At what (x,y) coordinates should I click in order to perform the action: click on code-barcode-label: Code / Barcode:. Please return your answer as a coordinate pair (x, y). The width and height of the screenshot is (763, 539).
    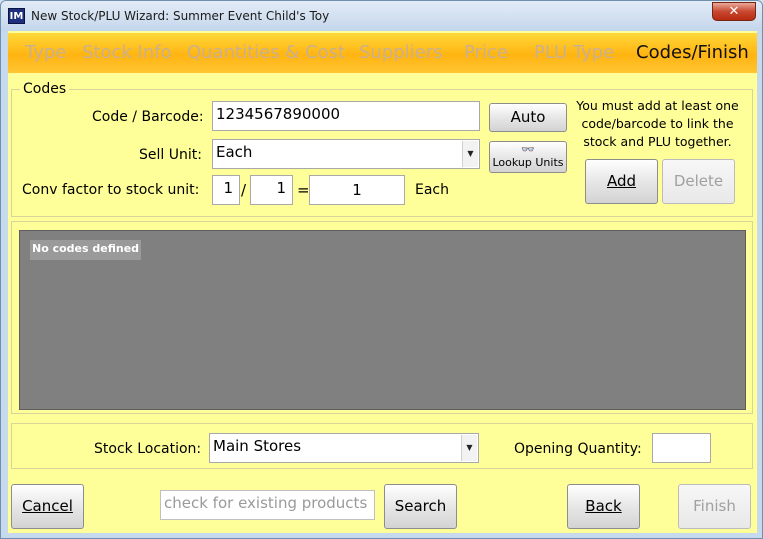
    Looking at the image, I should click on (148, 117).